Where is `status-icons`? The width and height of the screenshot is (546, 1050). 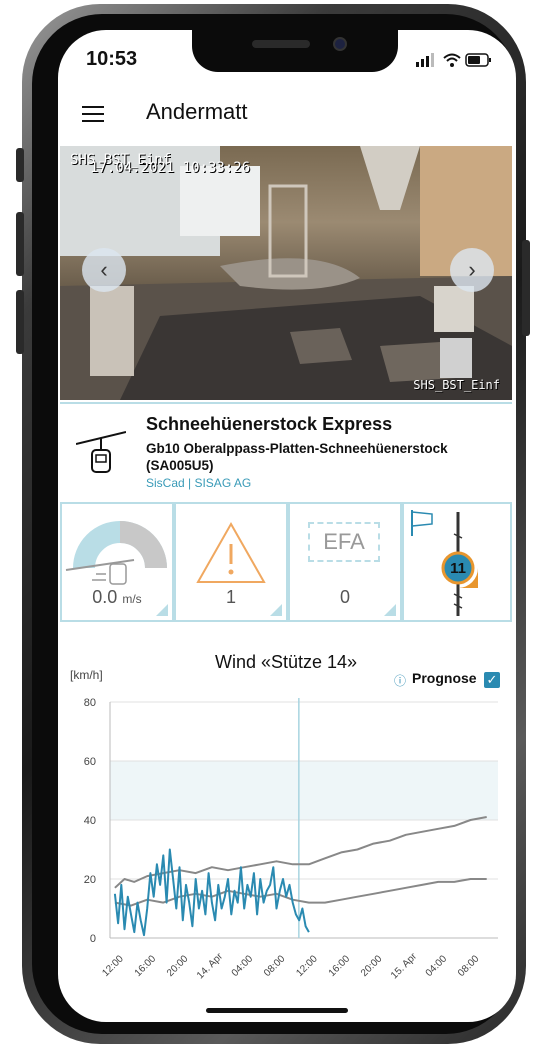
status-icons is located at coordinates (453, 60).